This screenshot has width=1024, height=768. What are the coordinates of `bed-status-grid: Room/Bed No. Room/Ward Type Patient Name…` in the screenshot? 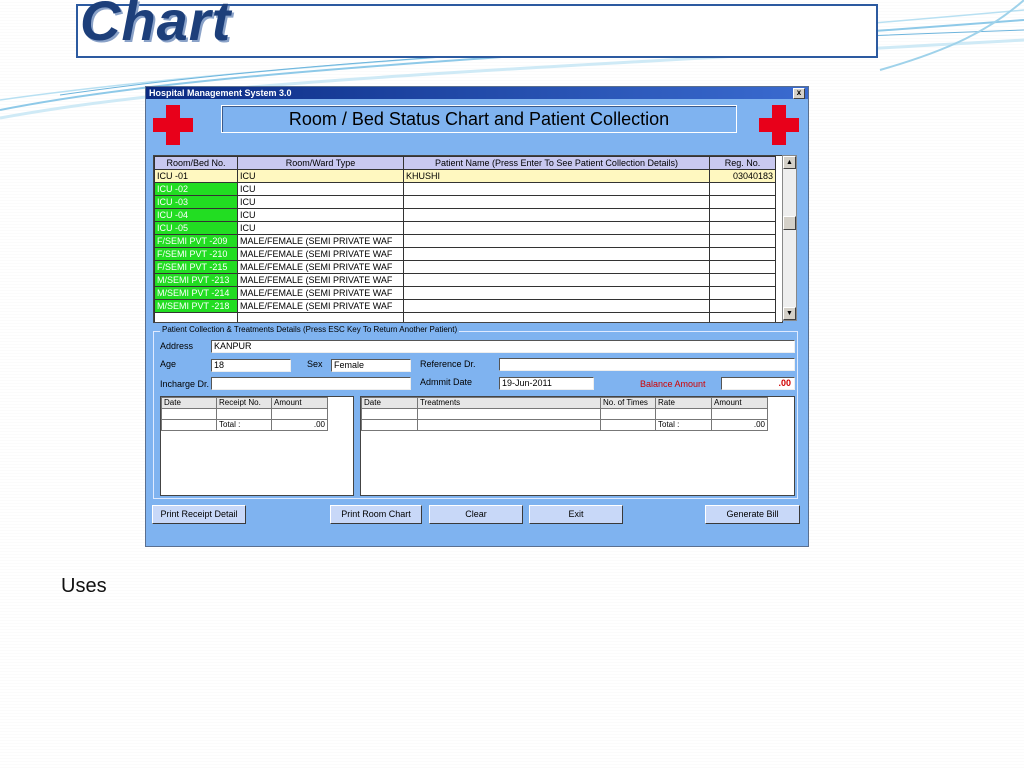 It's located at (468, 239).